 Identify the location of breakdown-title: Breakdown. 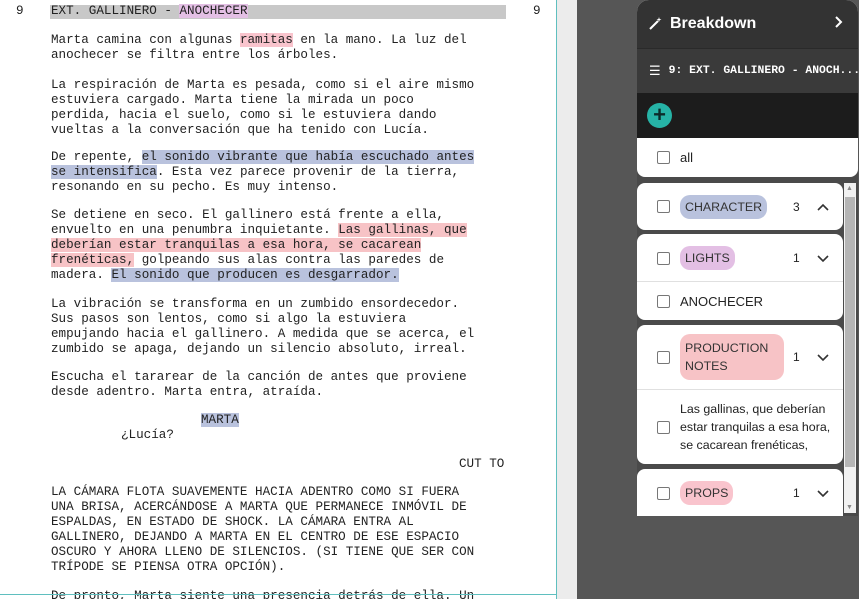
(713, 23).